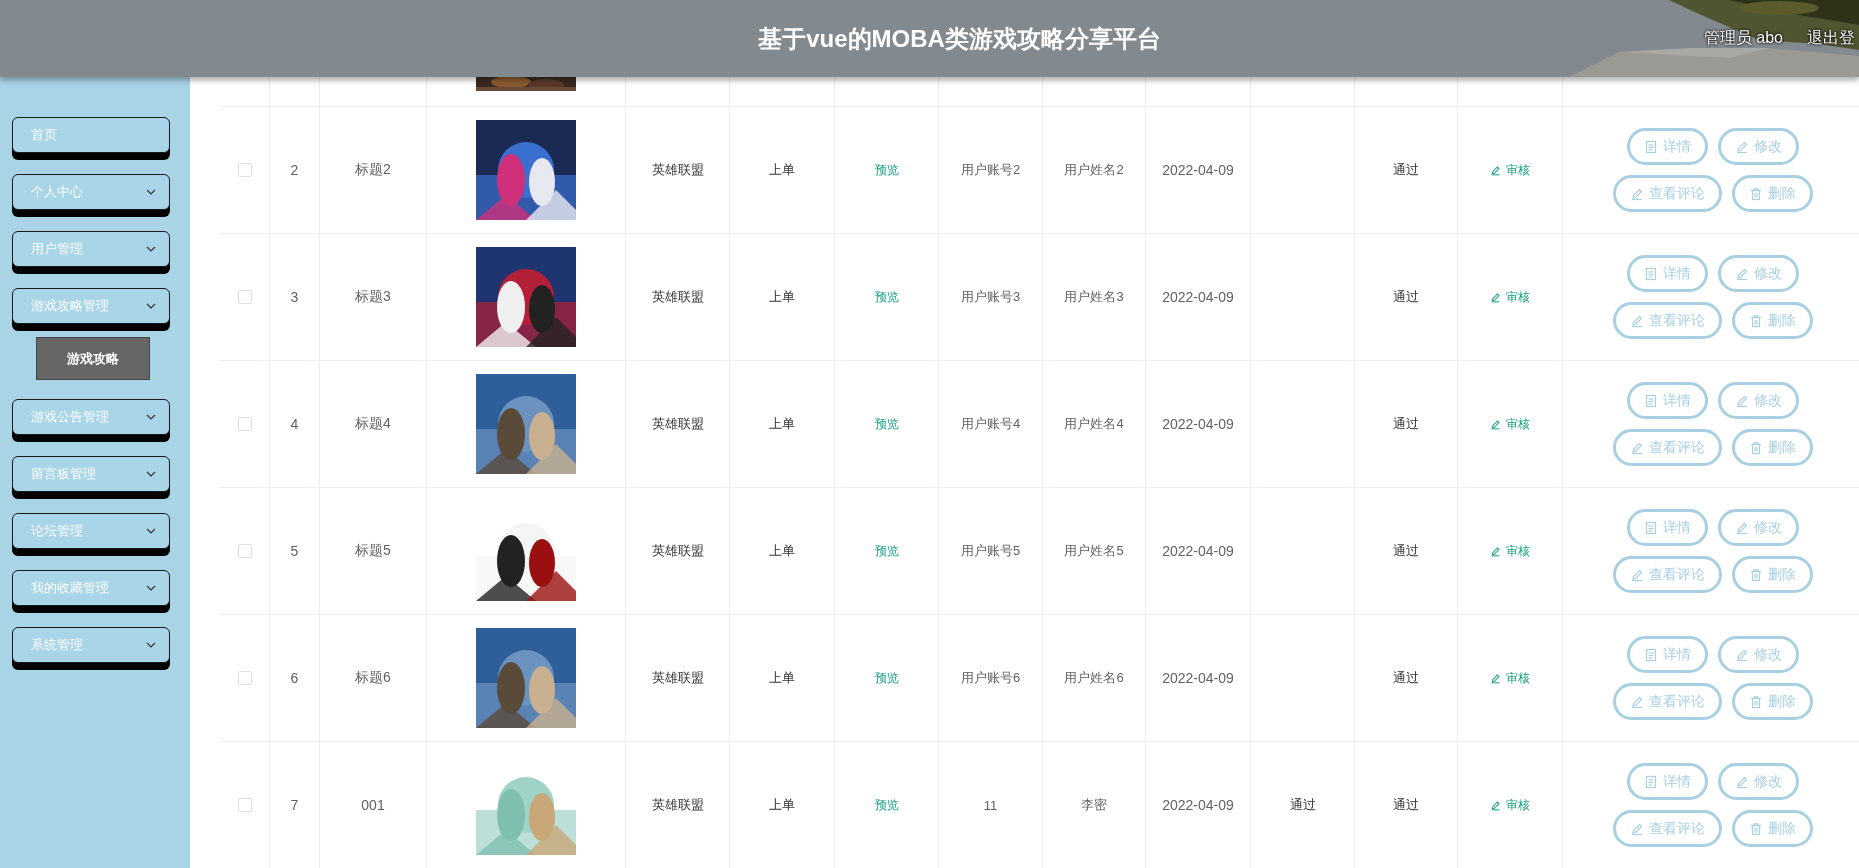 The image size is (1859, 868). Describe the element at coordinates (294, 170) in the screenshot. I see `table-cell: 2` at that location.